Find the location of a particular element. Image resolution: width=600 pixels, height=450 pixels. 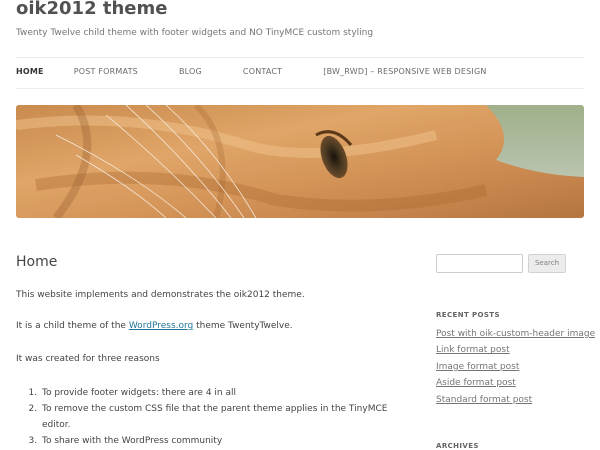

recent-post-link: Aside format post is located at coordinates (476, 383).